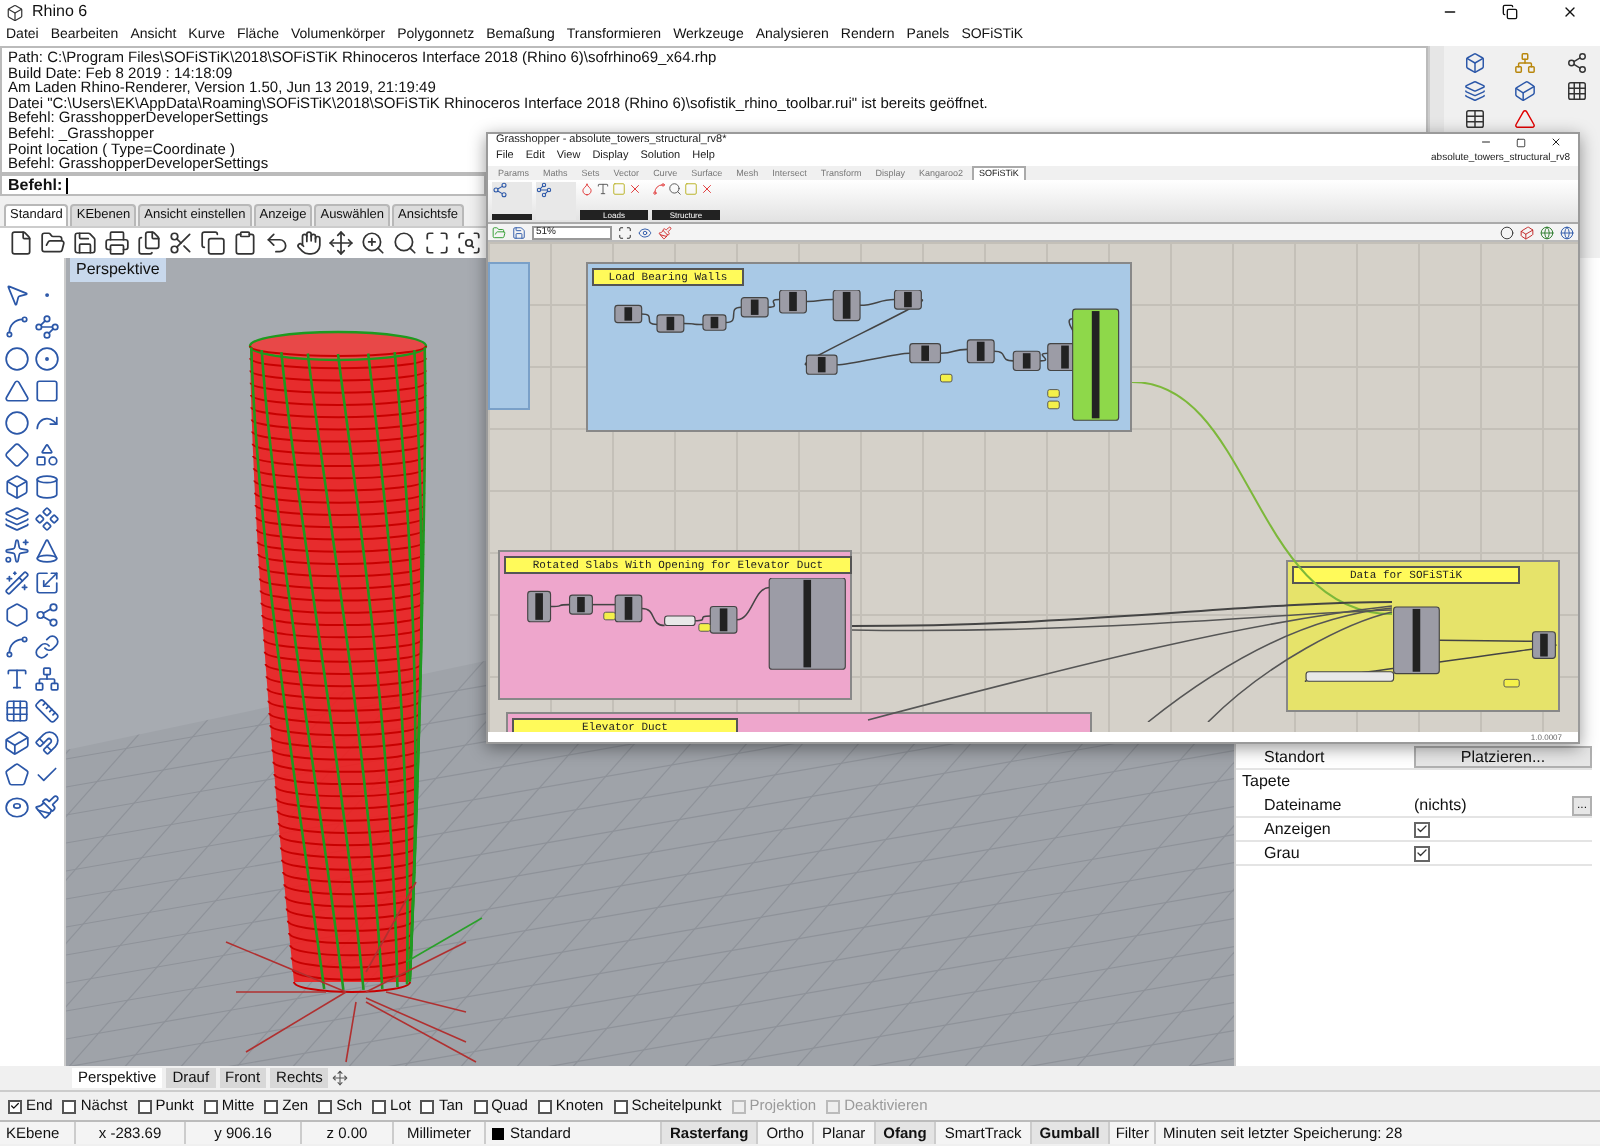 Image resolution: width=1600 pixels, height=1146 pixels. What do you see at coordinates (181, 243) in the screenshot?
I see `scissors-icon` at bounding box center [181, 243].